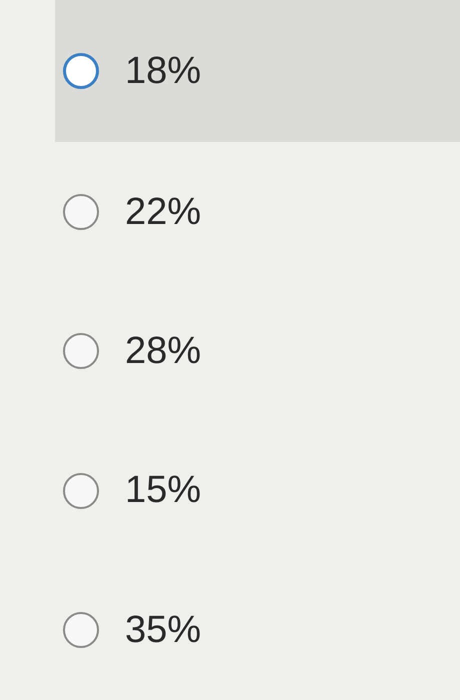  I want to click on option-label: 35%, so click(163, 630).